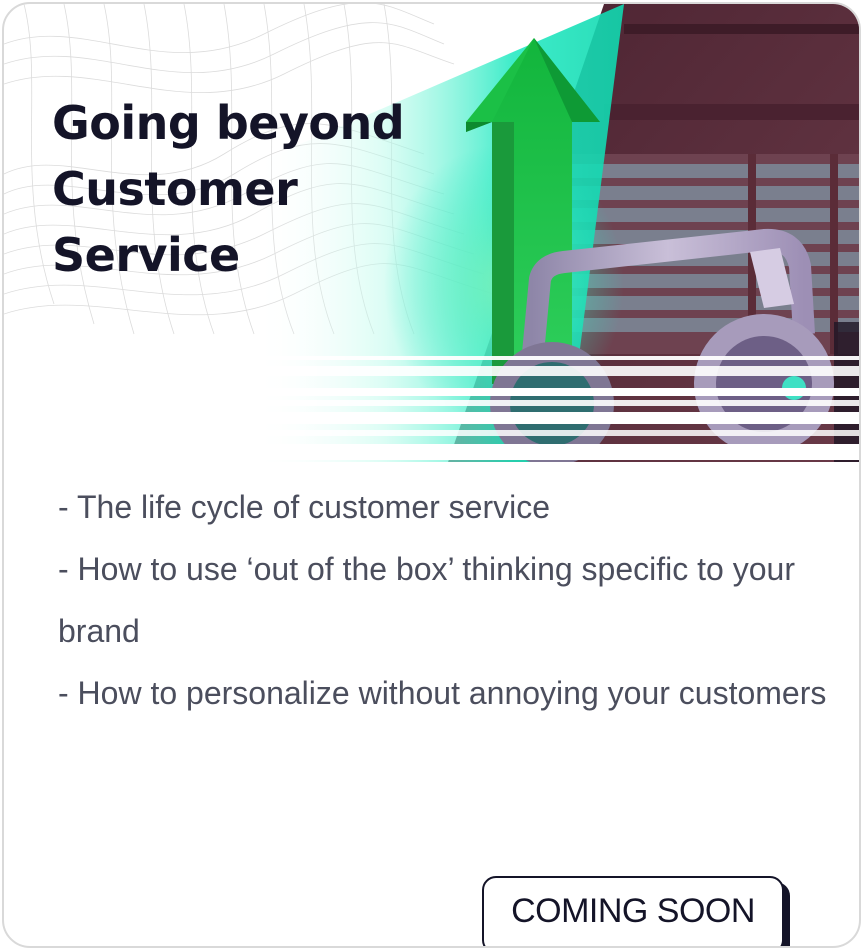  I want to click on speed-lines, so click(431, 415).